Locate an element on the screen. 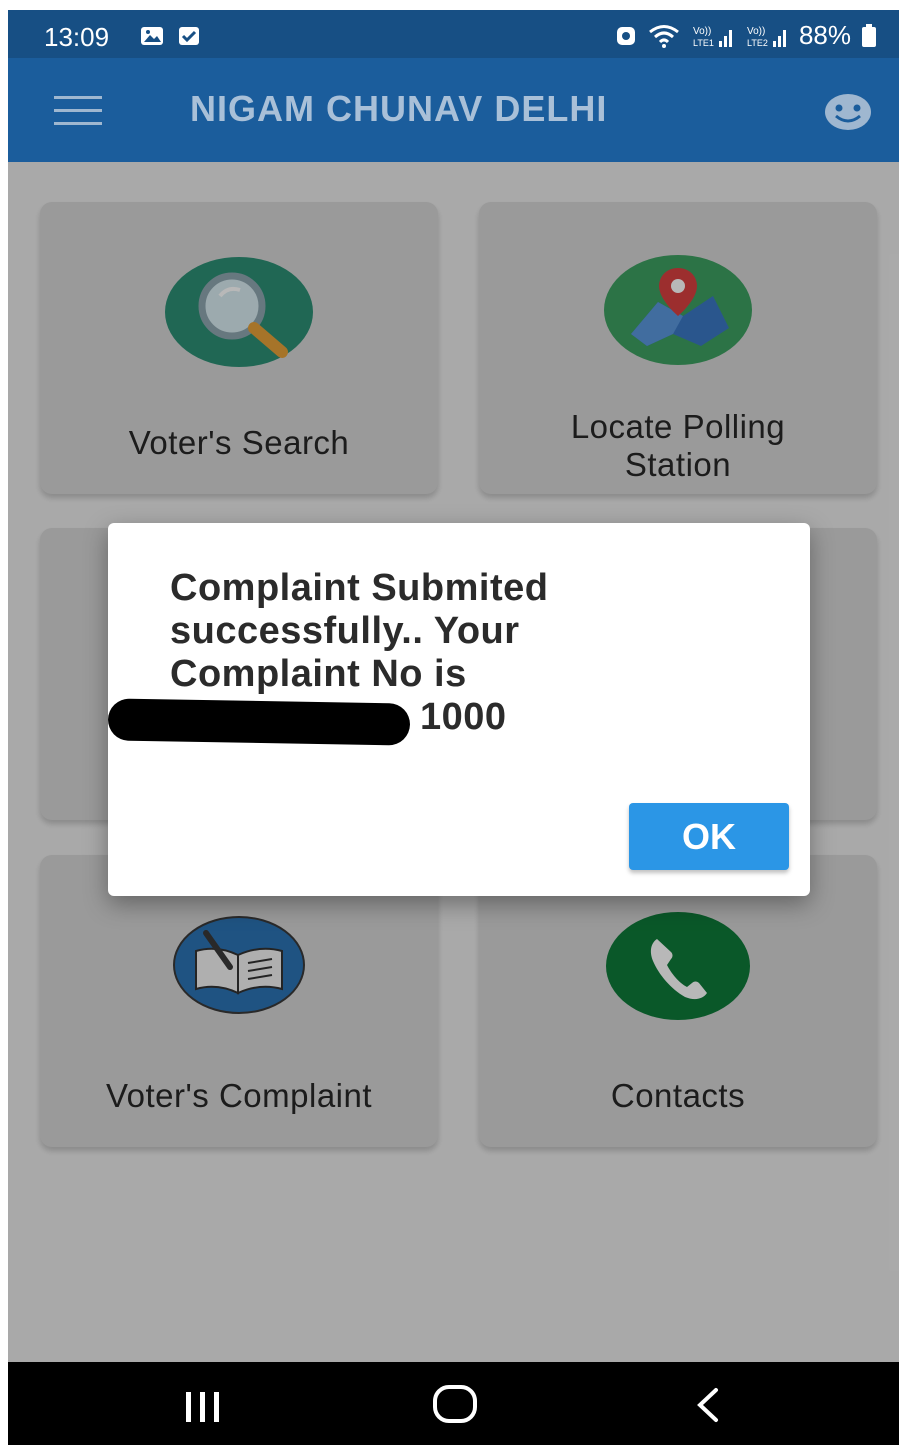  face-icon is located at coordinates (848, 112).